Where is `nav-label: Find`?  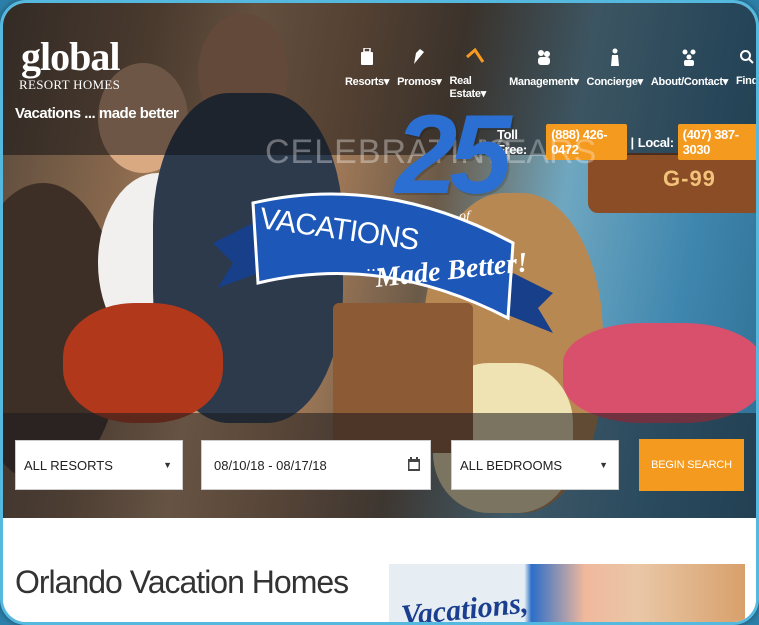
nav-label: Find is located at coordinates (746, 81).